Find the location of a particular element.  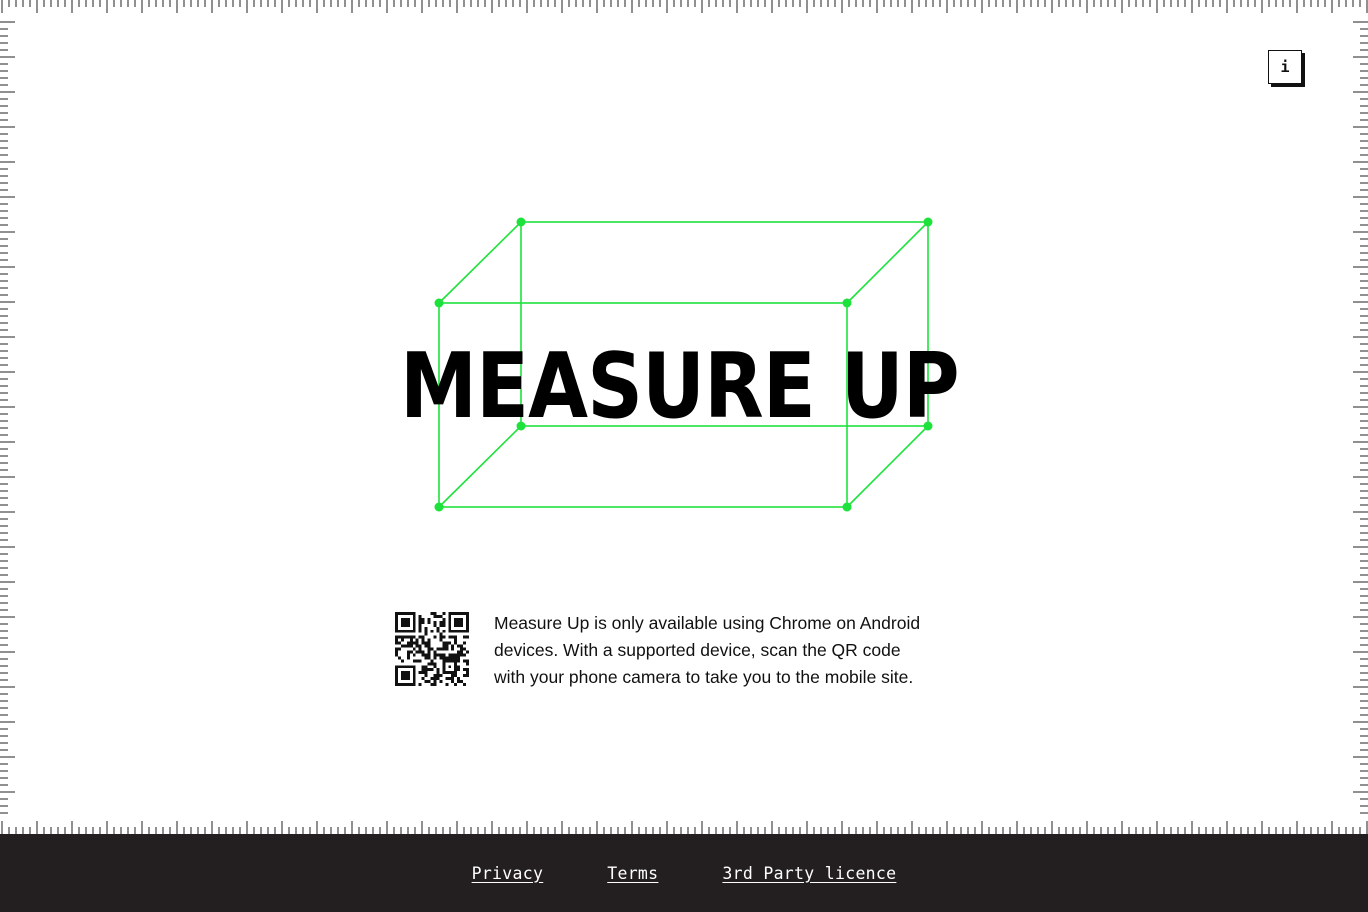

qr-code-icon is located at coordinates (432, 649).